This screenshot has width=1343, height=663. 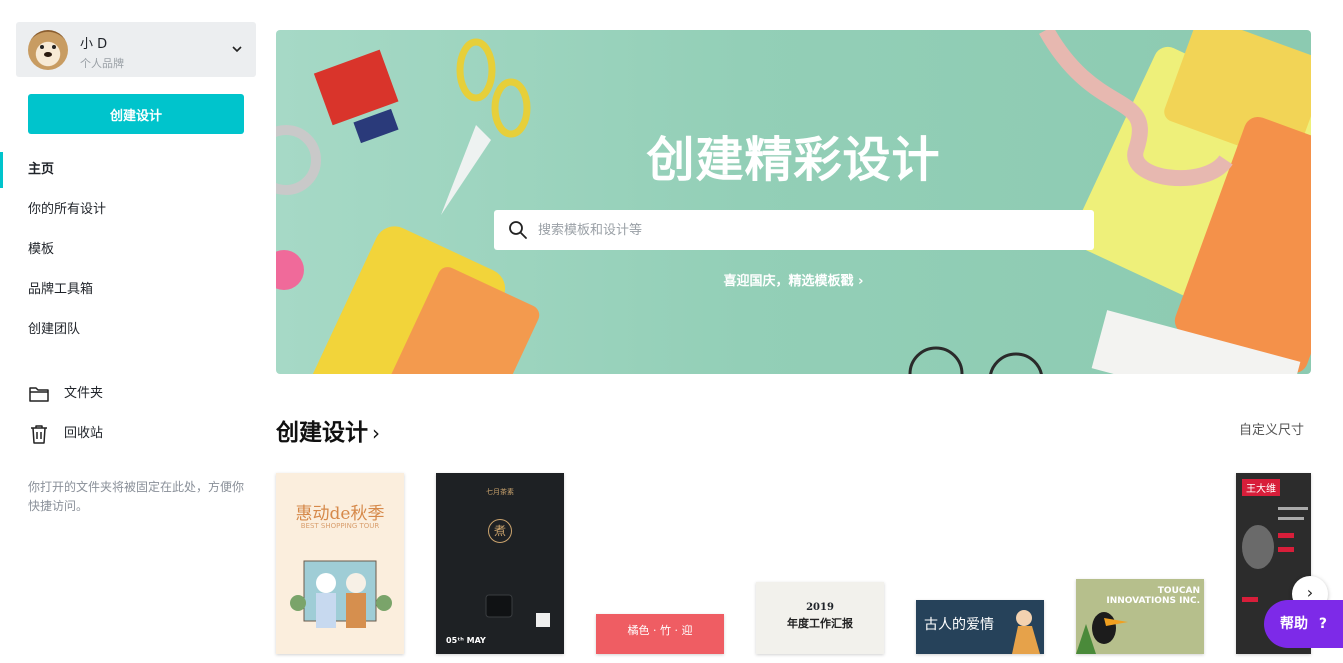 What do you see at coordinates (376, 433) in the screenshot?
I see `chevron-right-icon: ›` at bounding box center [376, 433].